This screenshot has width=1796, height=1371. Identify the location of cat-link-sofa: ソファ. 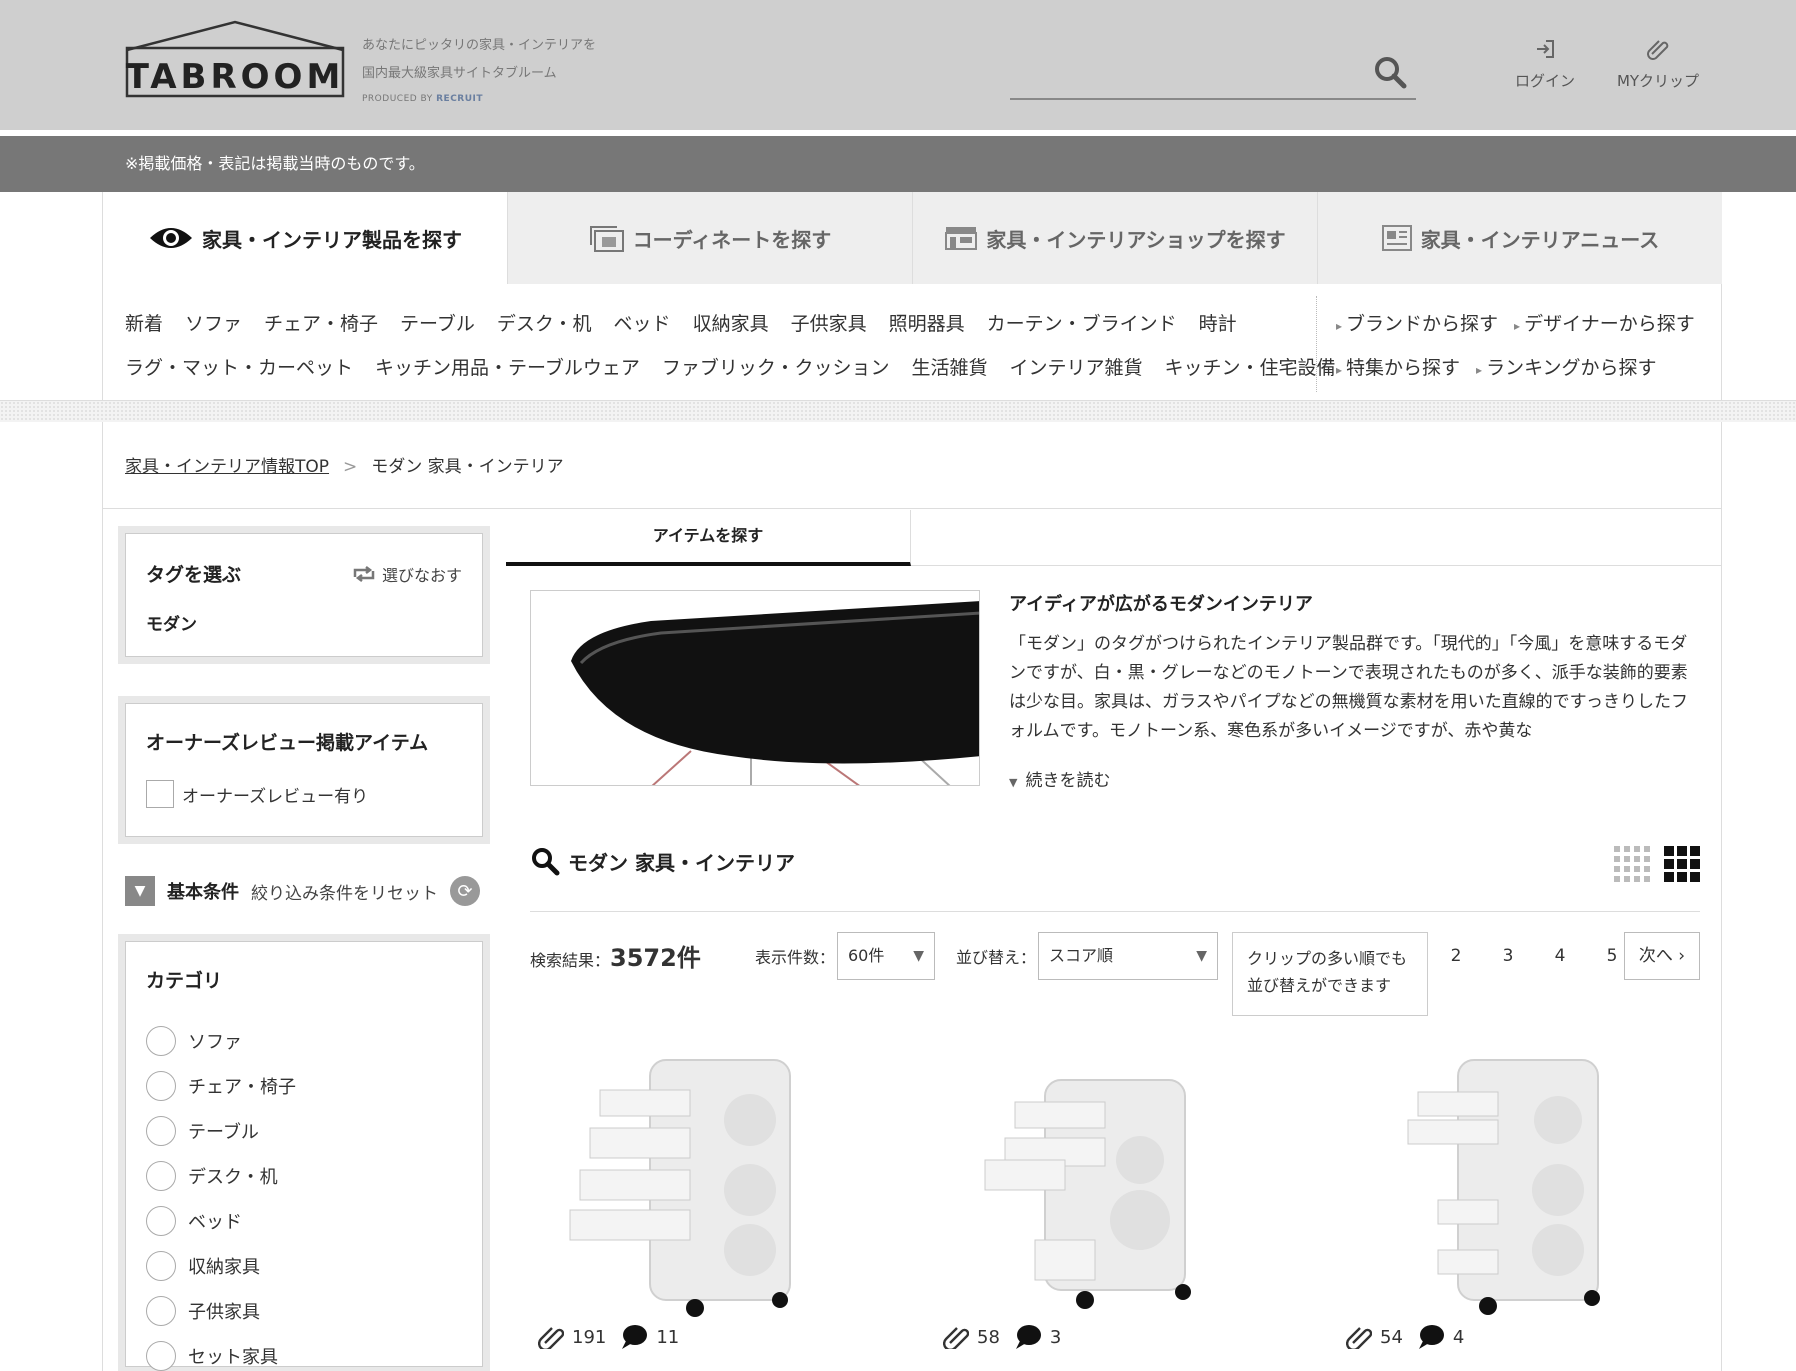
(213, 322).